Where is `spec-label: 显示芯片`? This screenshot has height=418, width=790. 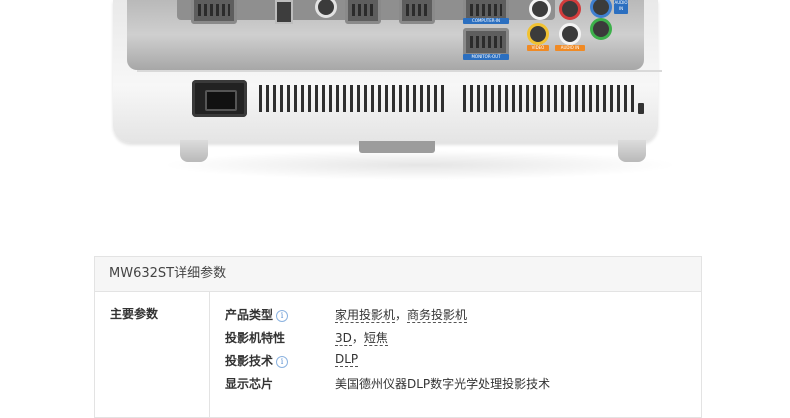
spec-label: 显示芯片 is located at coordinates (249, 384).